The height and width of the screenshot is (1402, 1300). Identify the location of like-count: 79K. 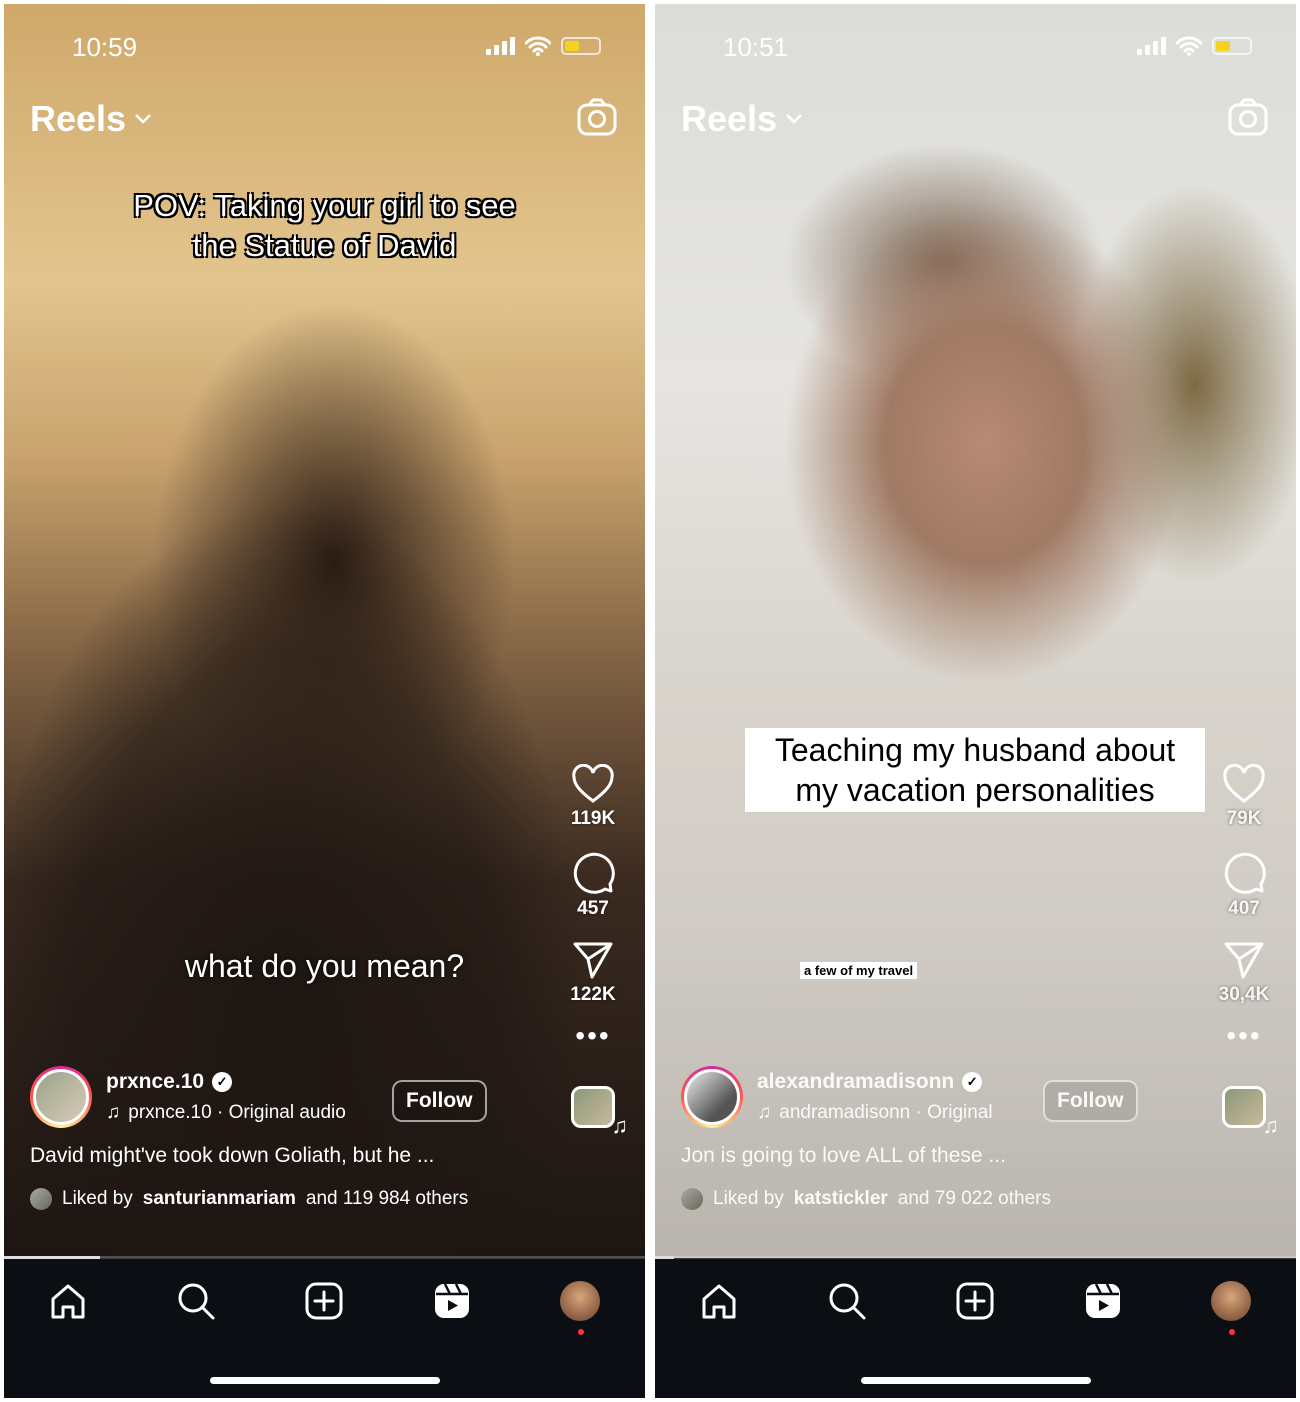
(1244, 818).